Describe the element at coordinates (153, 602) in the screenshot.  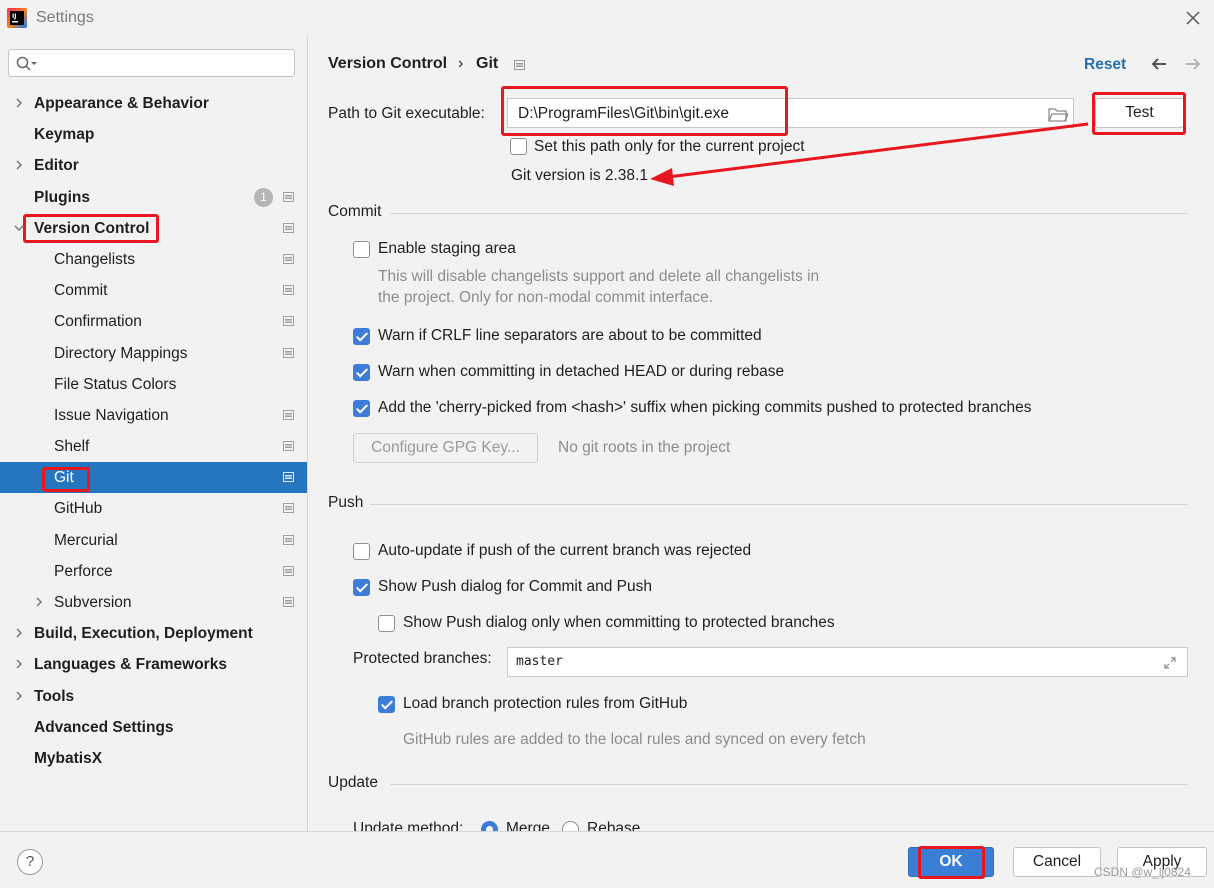
I see `sidebar-item-subversion: Subversion` at that location.